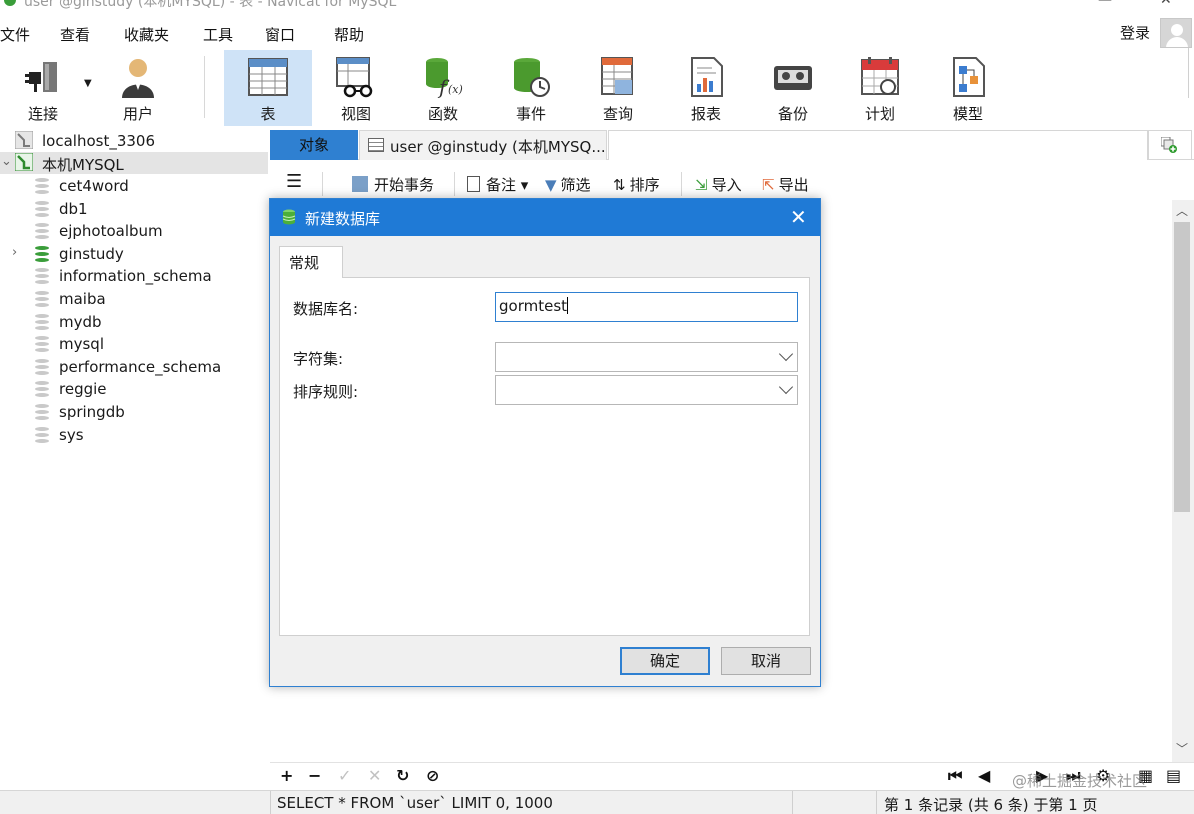  Describe the element at coordinates (314, 775) in the screenshot. I see `delete-record-icon: −` at that location.